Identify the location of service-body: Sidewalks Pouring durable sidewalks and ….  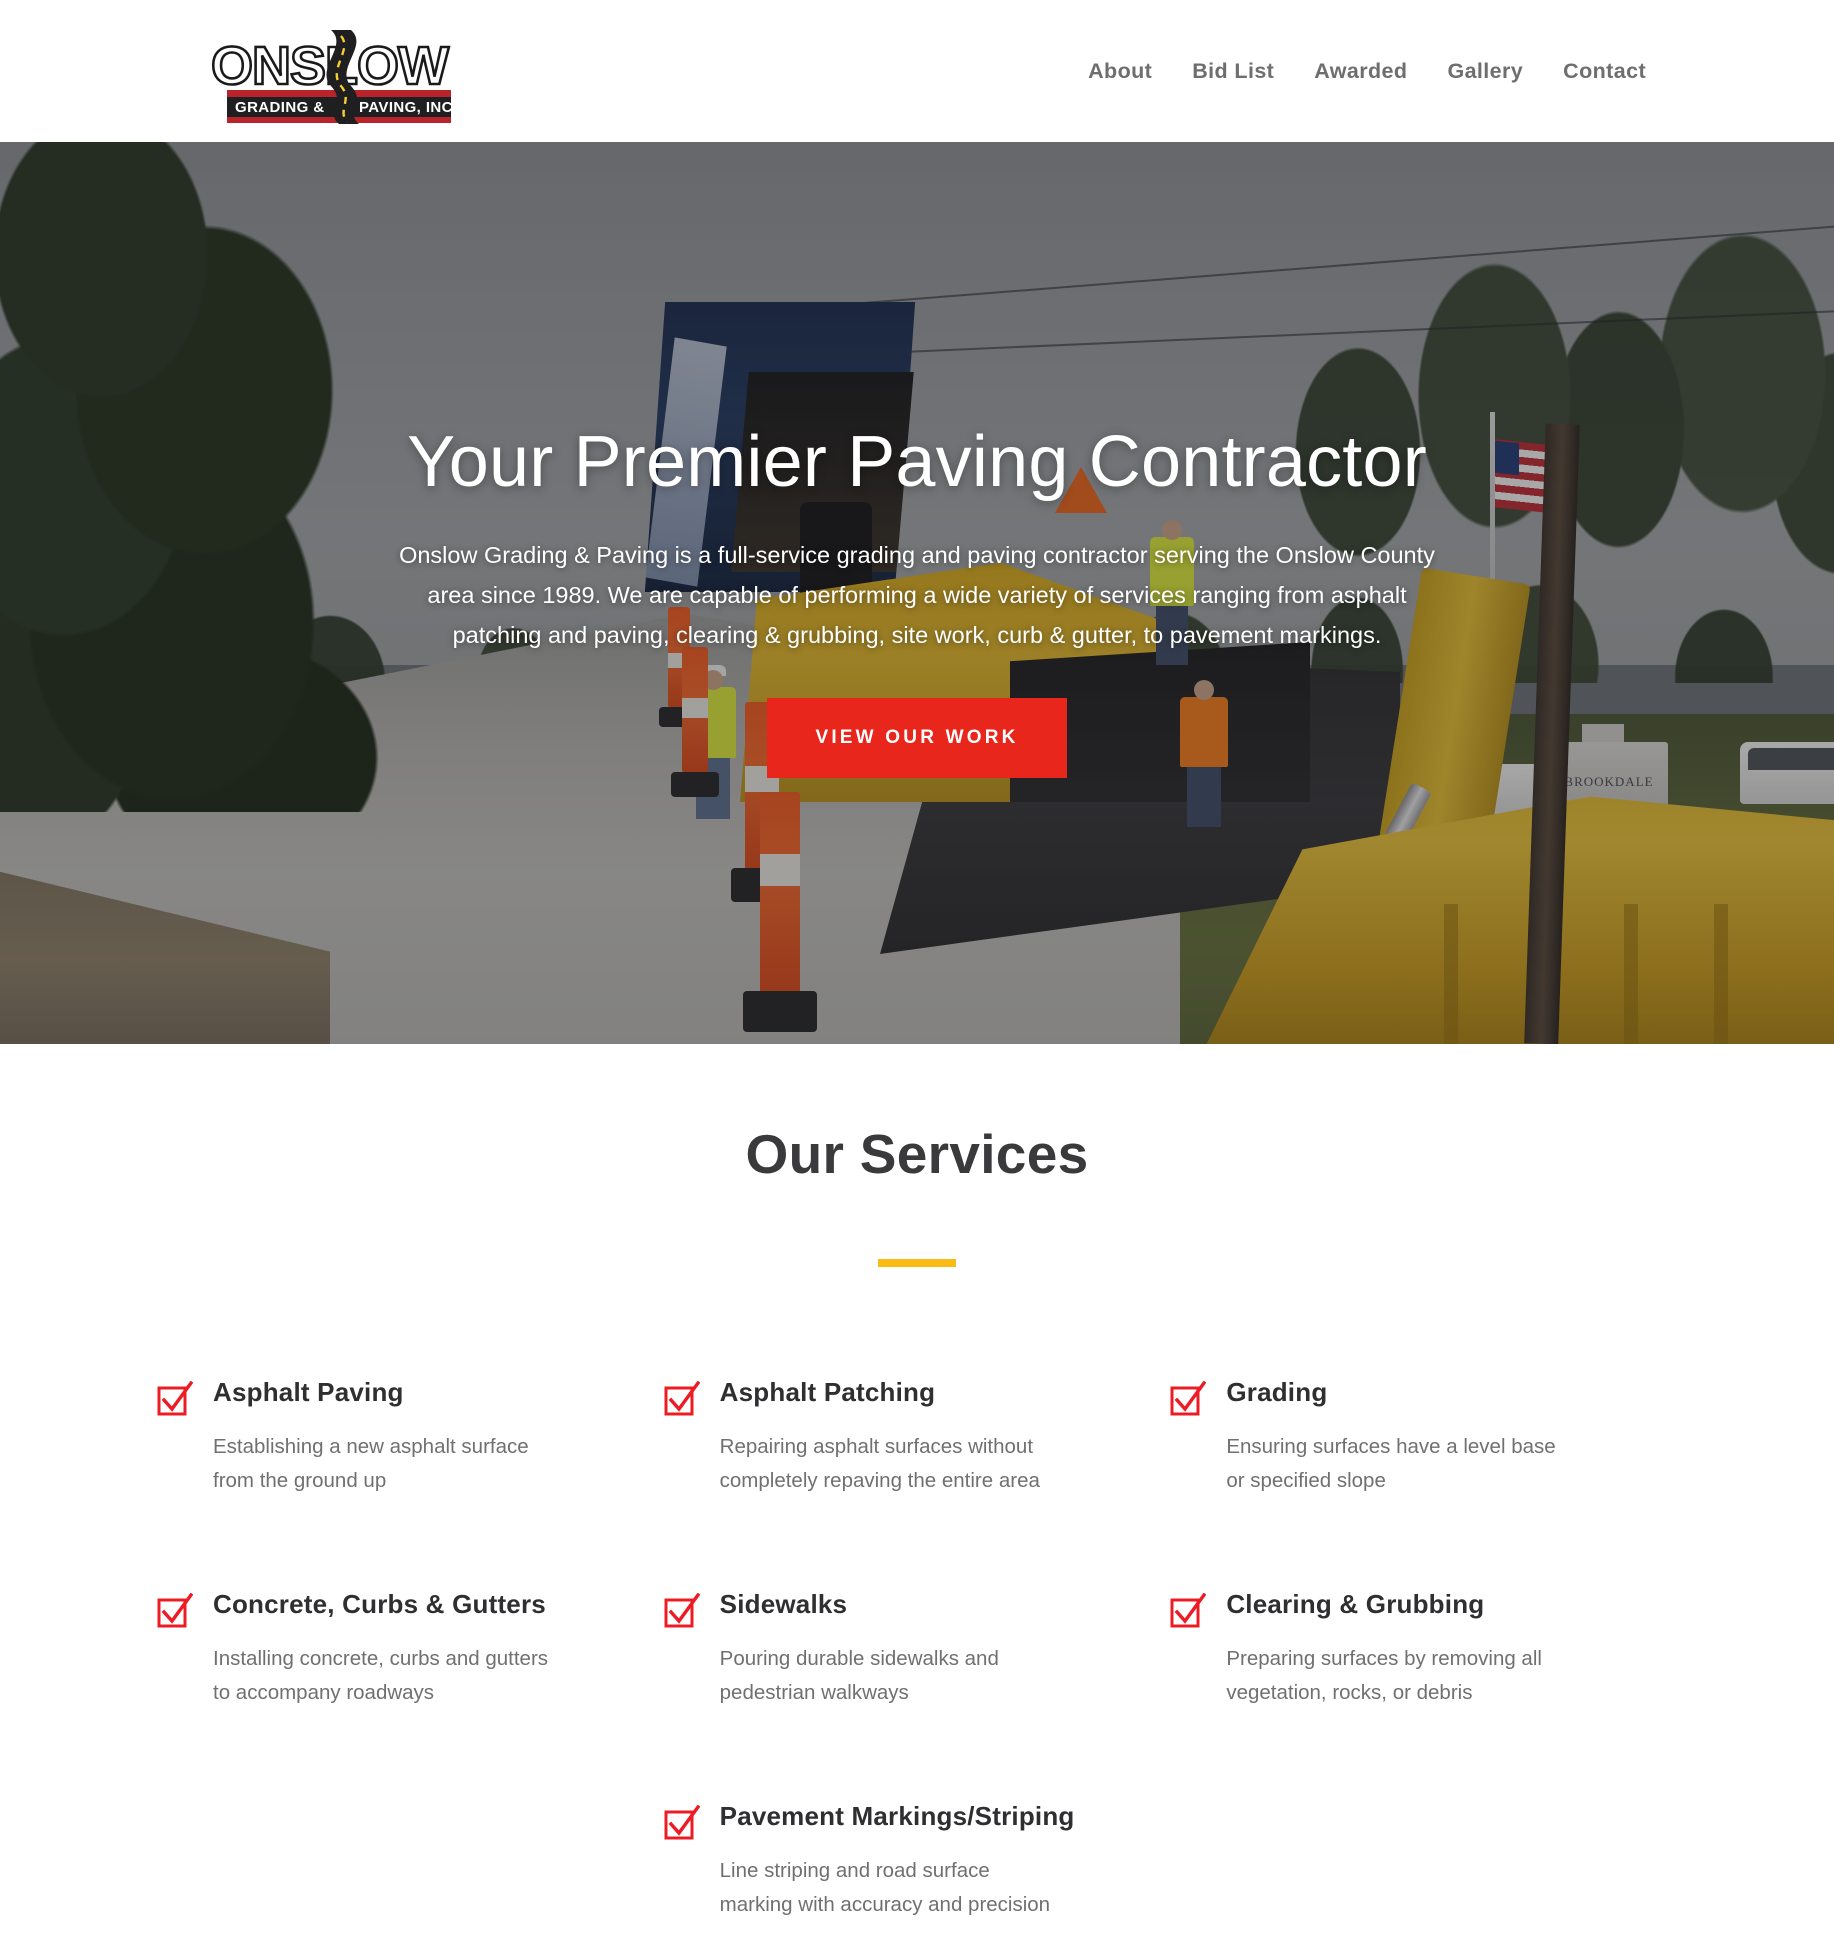
(925, 1649).